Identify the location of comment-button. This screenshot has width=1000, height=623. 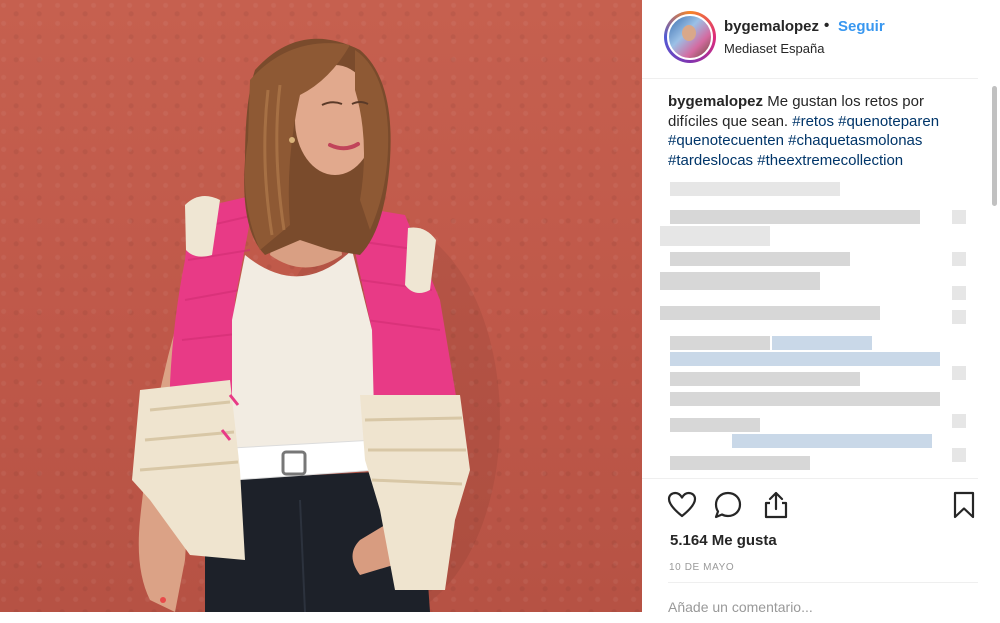
(728, 505).